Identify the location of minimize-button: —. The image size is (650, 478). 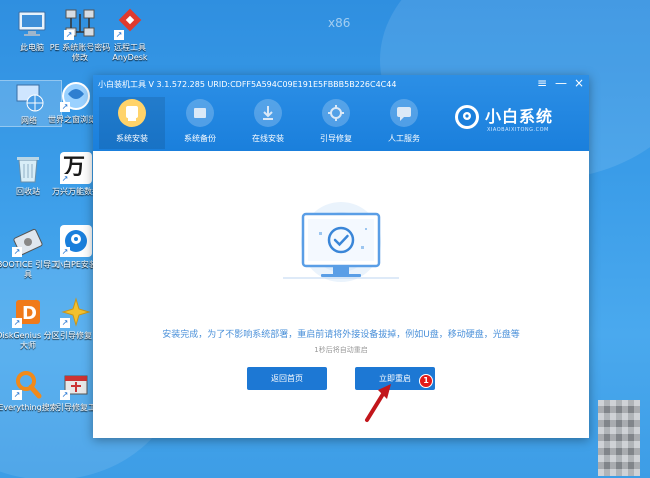
(561, 83).